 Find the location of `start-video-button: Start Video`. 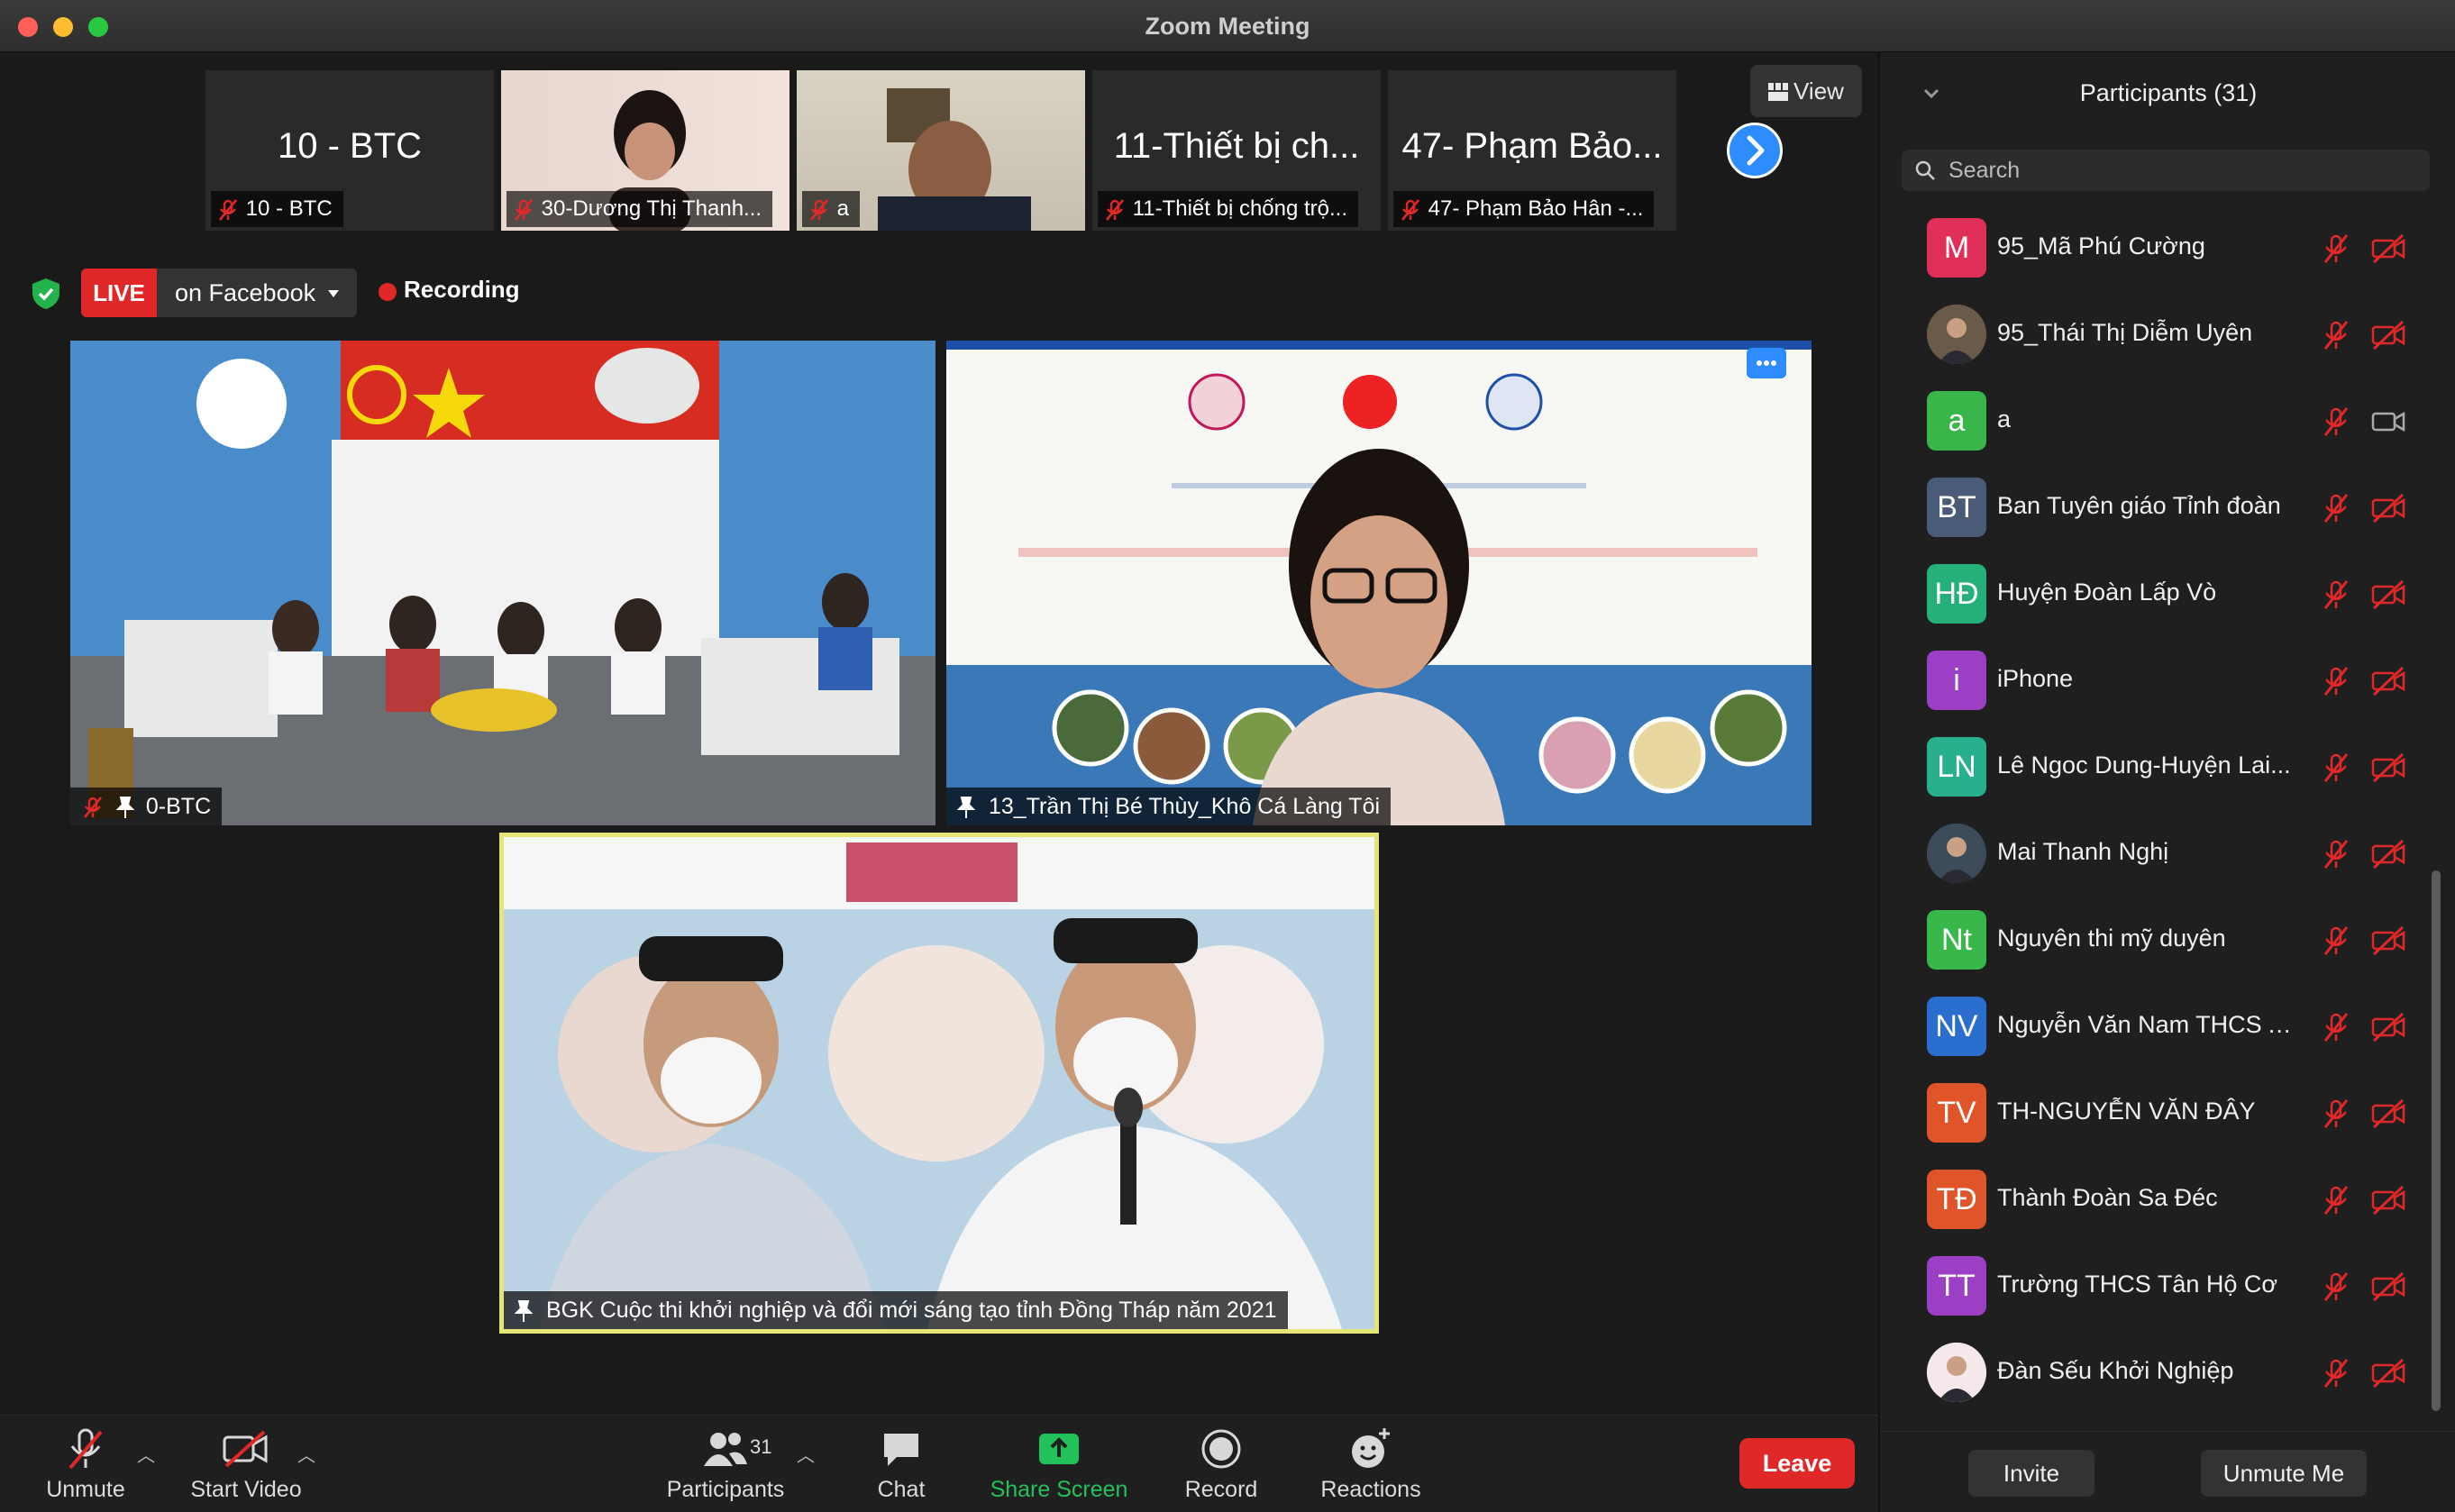

start-video-button: Start Video is located at coordinates (246, 1464).